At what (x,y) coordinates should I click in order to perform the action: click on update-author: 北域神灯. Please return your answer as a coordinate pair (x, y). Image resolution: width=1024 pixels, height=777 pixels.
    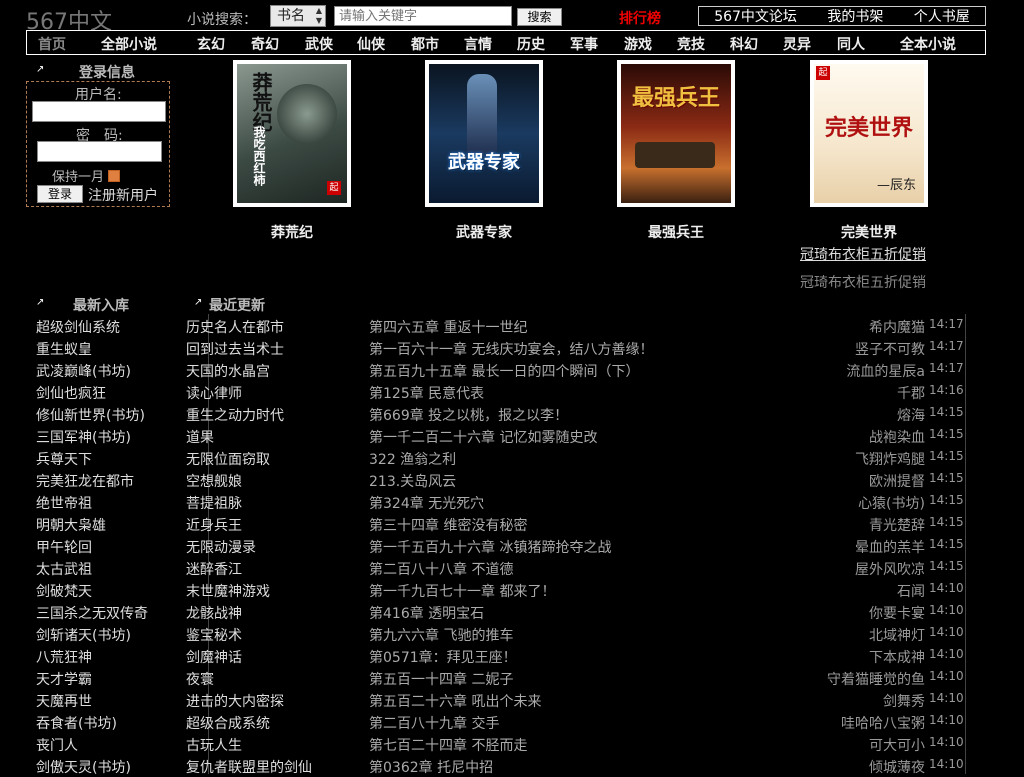
    Looking at the image, I should click on (897, 635).